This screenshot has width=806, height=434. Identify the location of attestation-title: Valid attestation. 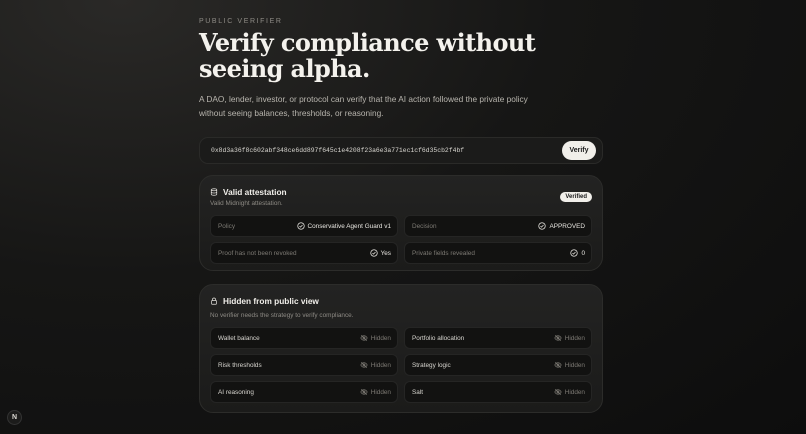
(255, 192).